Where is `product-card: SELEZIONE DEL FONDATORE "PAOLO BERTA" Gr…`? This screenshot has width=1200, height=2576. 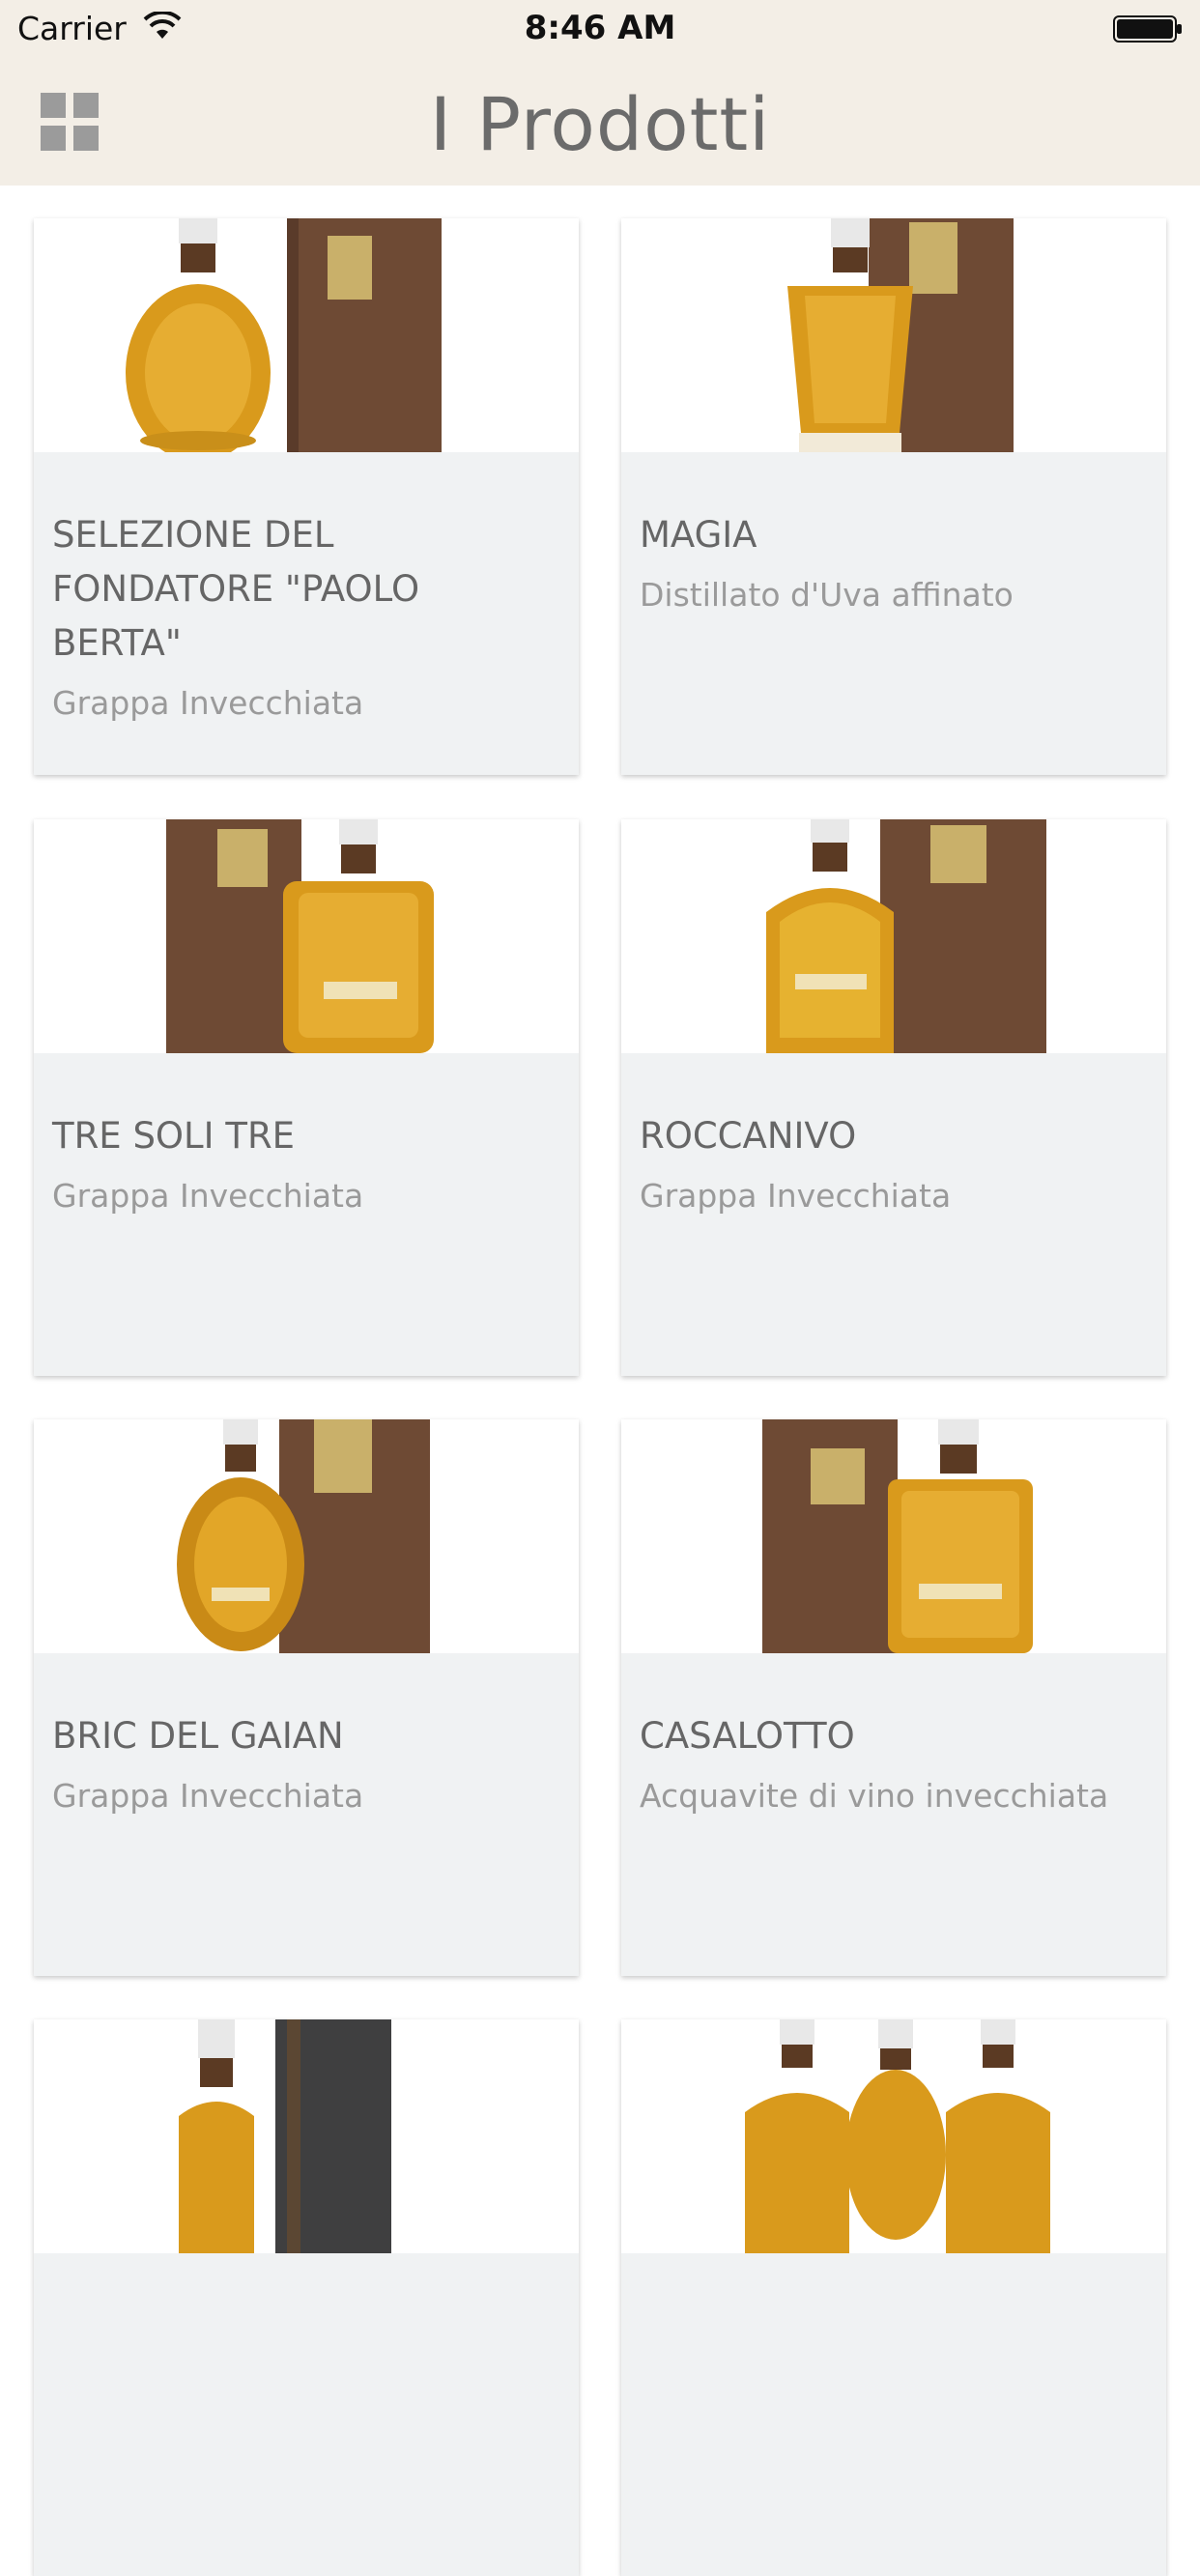 product-card: SELEZIONE DEL FONDATORE "PAOLO BERTA" Gr… is located at coordinates (306, 496).